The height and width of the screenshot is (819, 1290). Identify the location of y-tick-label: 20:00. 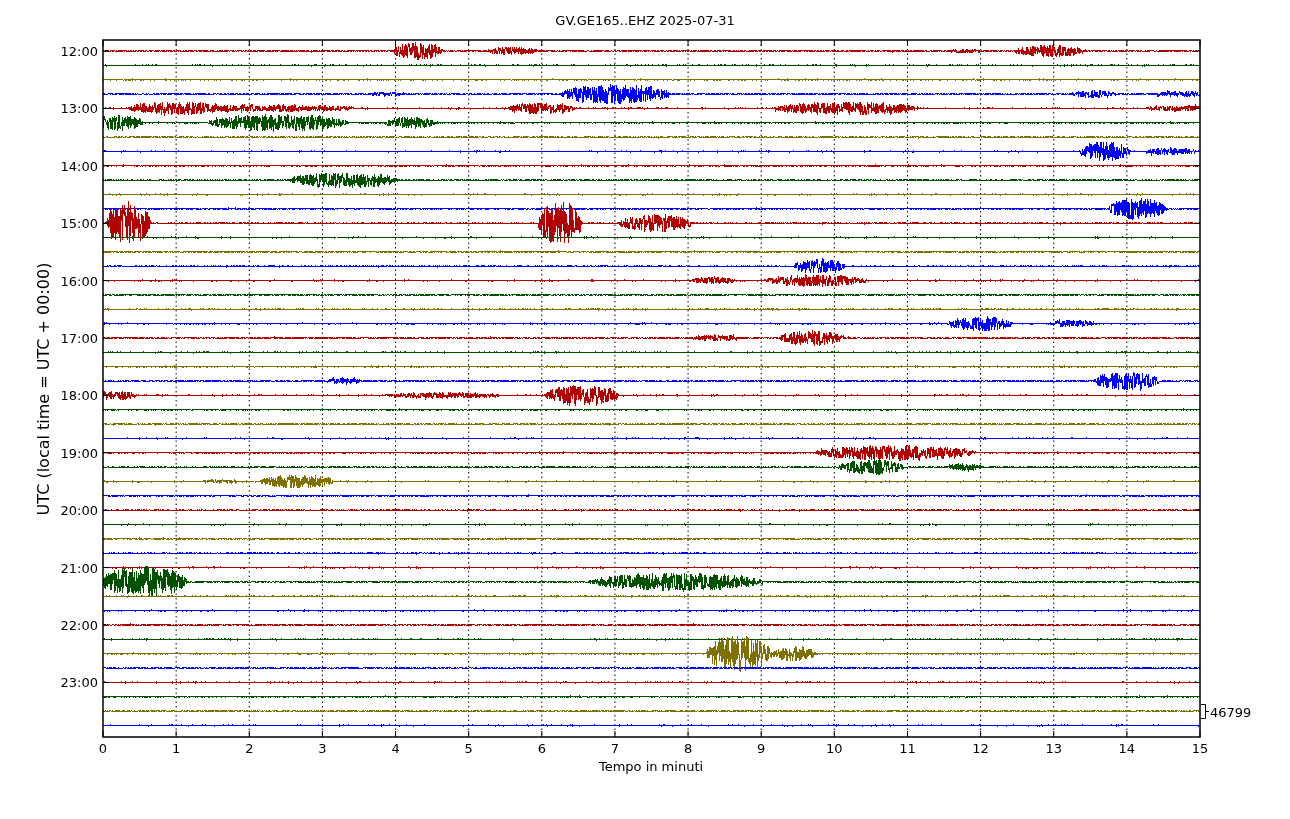
(79, 511).